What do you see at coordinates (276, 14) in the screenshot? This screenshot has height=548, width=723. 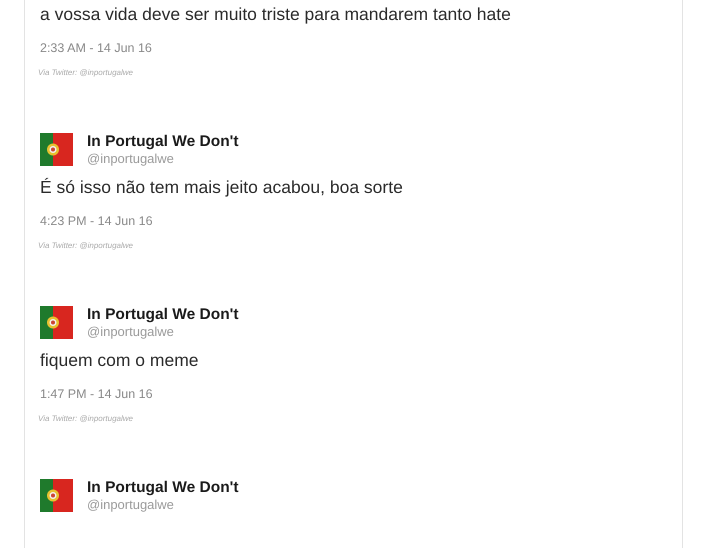 I see `tweet-text: a vossa vida deve ser muito triste para mandarem tanto hate` at bounding box center [276, 14].